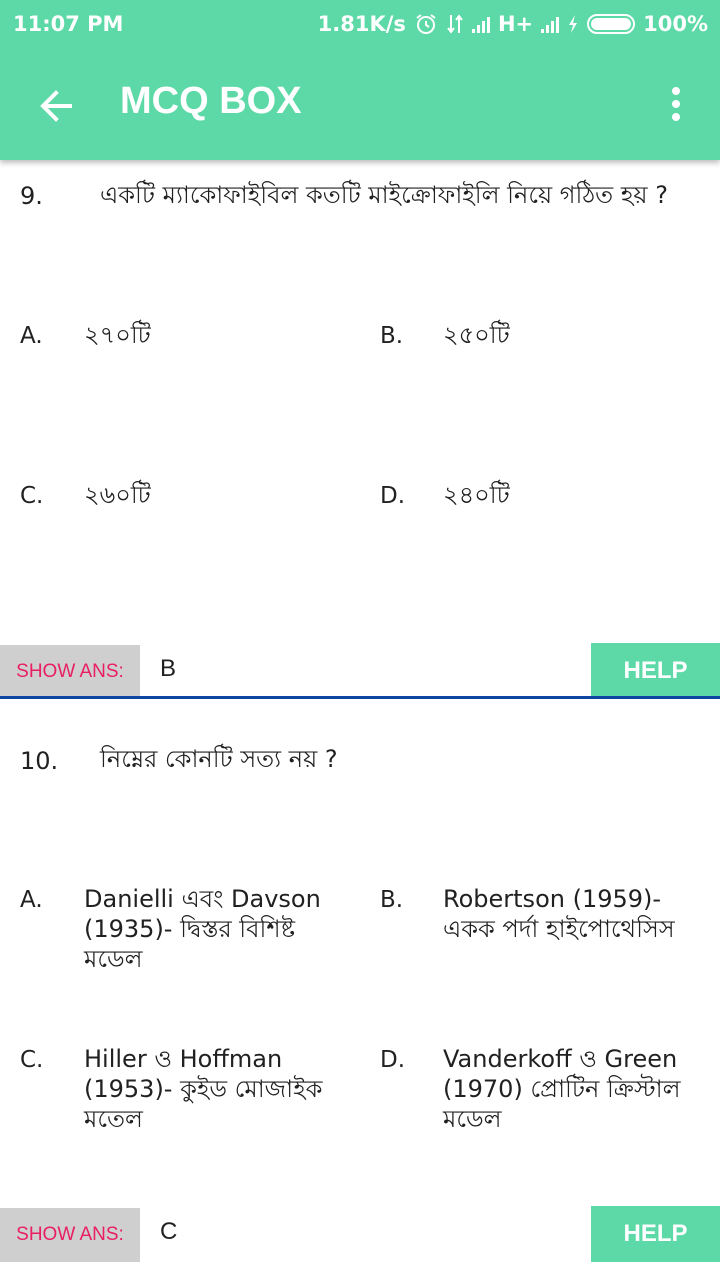 The width and height of the screenshot is (720, 1280). I want to click on battery-icon, so click(611, 24).